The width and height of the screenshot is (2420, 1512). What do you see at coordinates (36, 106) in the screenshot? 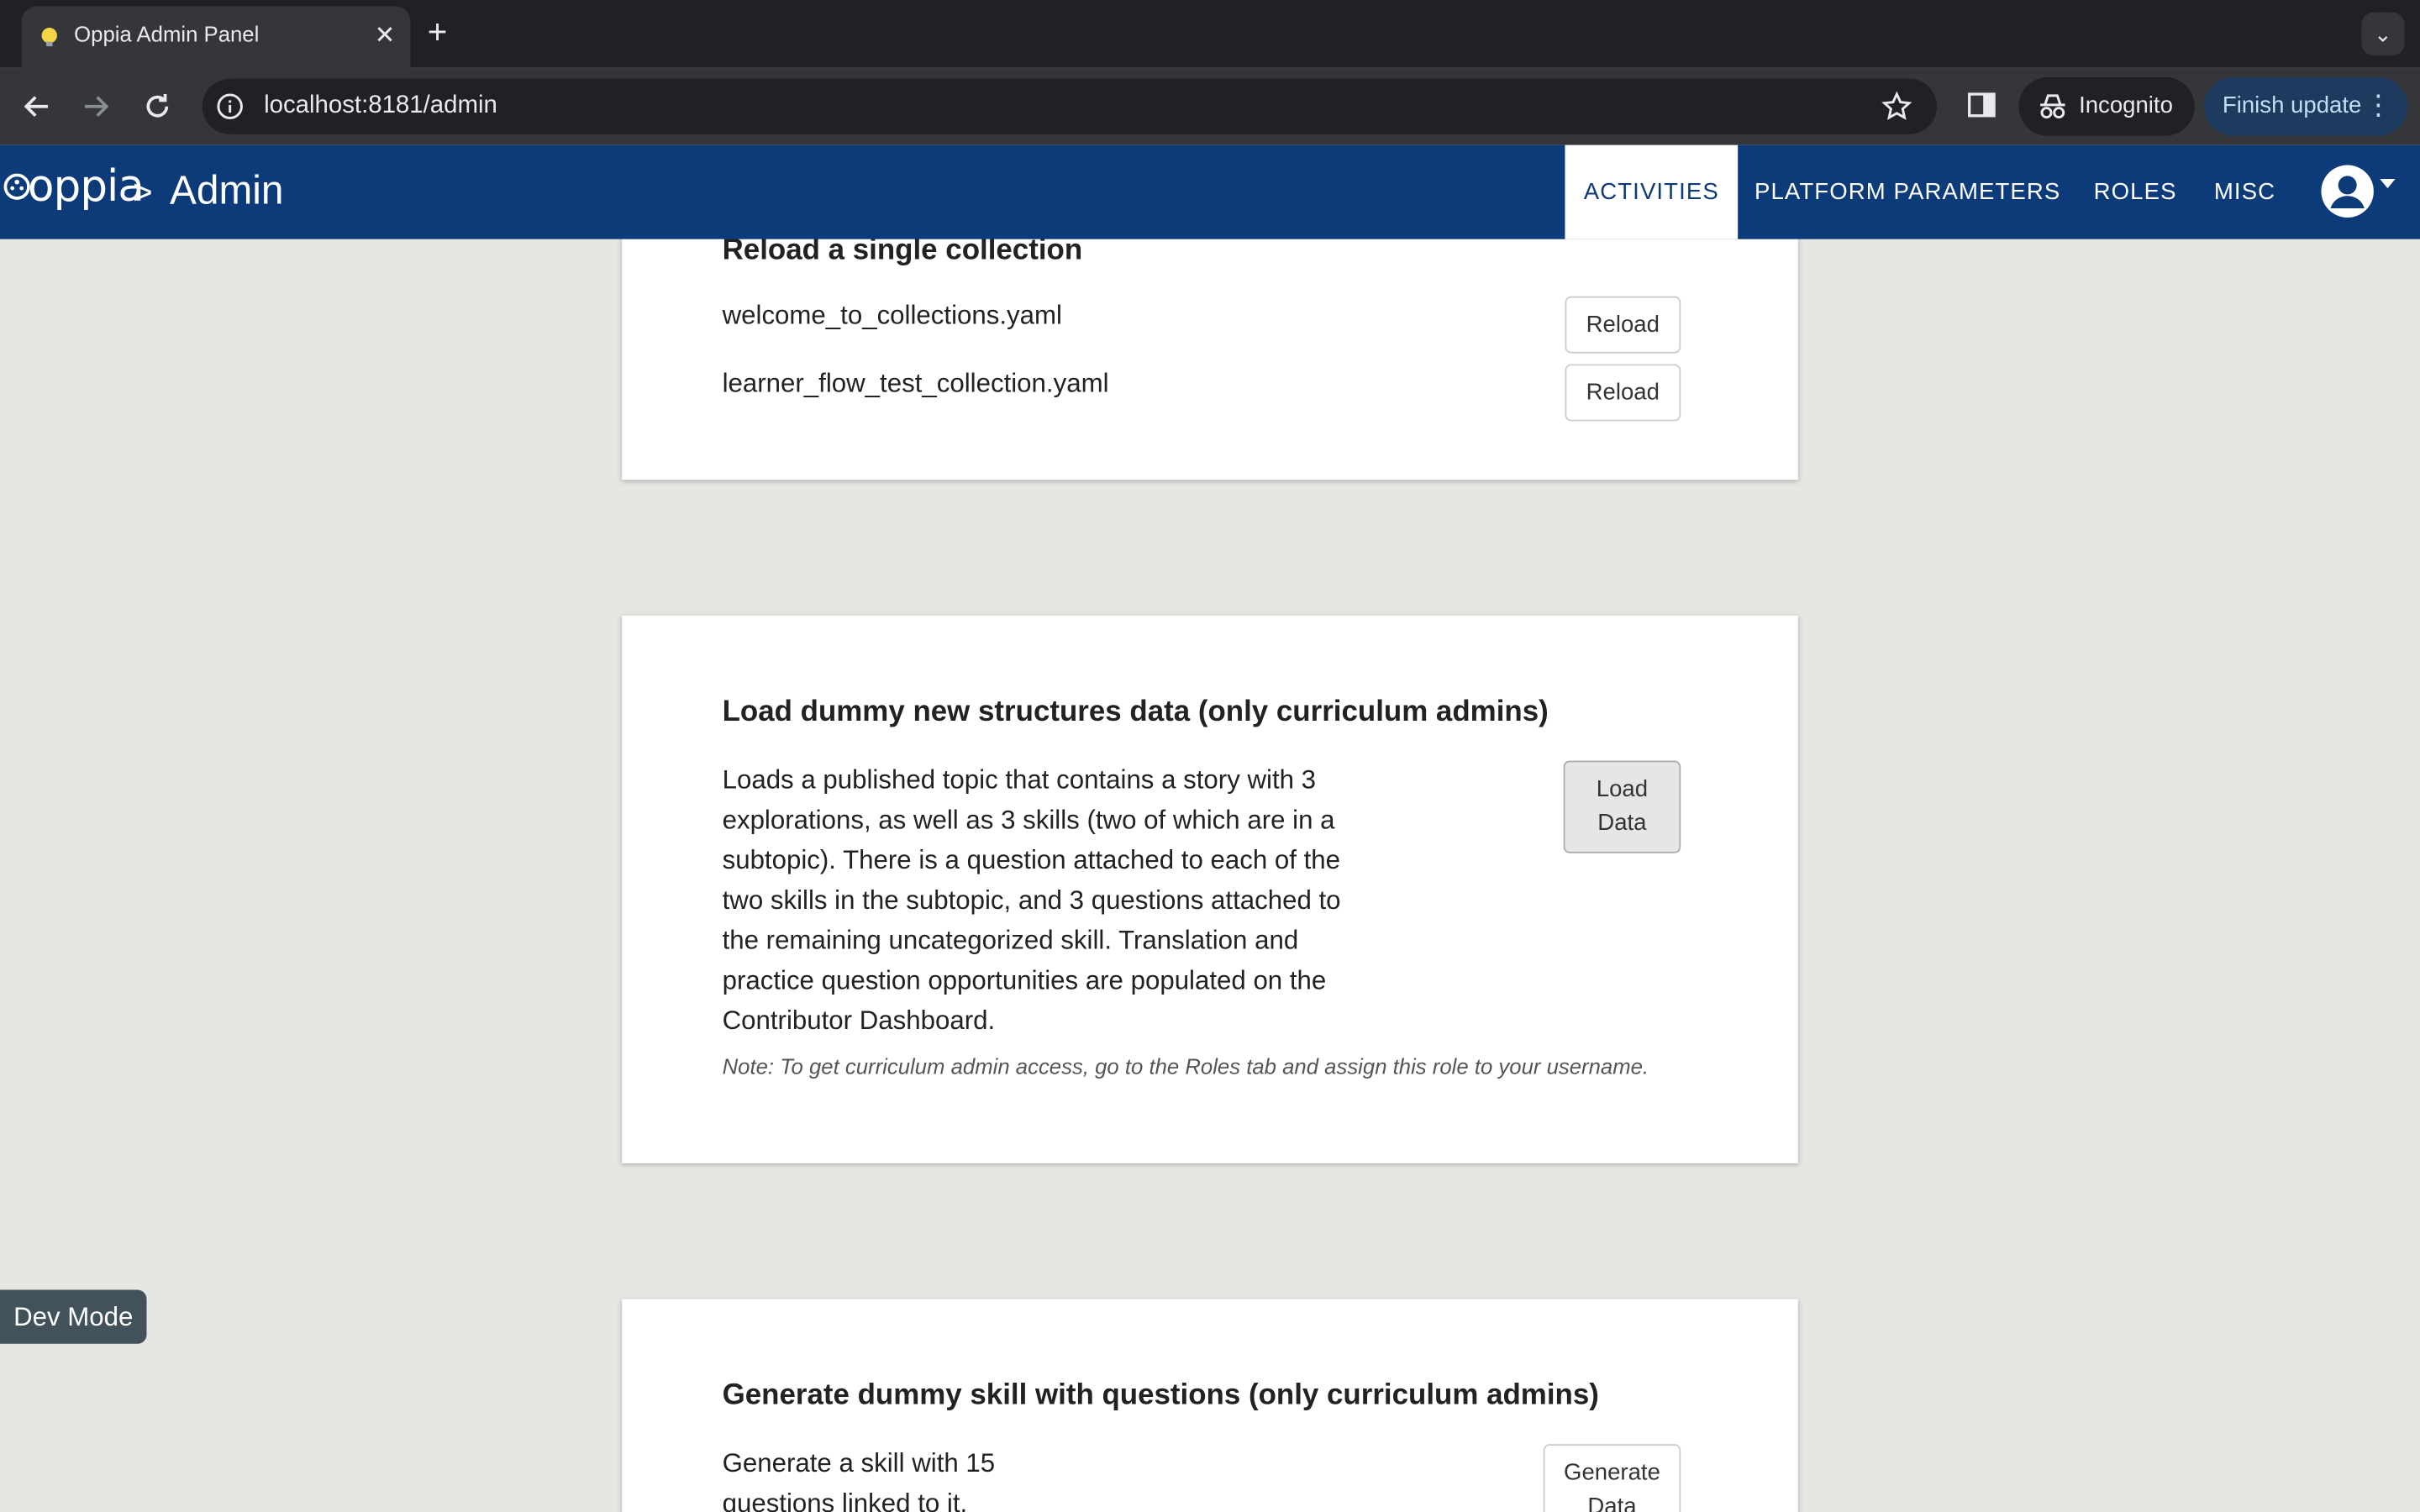
I see `back-arrow-icon` at bounding box center [36, 106].